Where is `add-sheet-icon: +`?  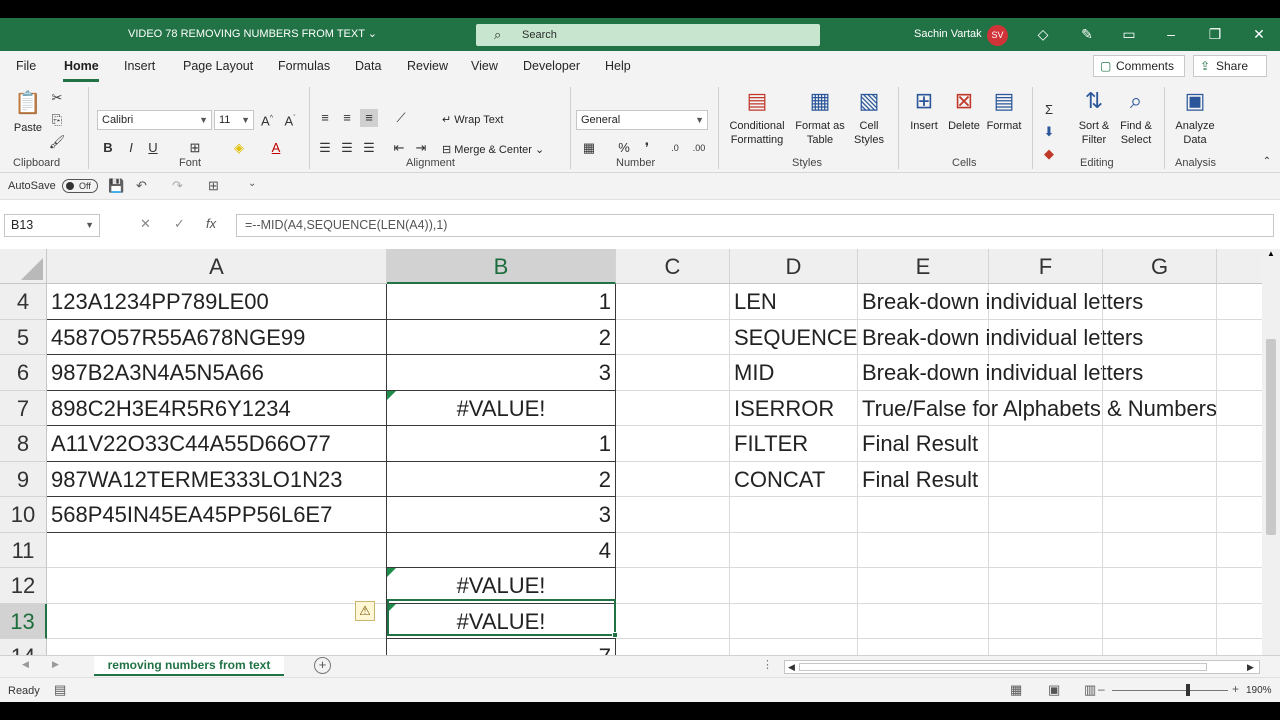
add-sheet-icon: + is located at coordinates (322, 665).